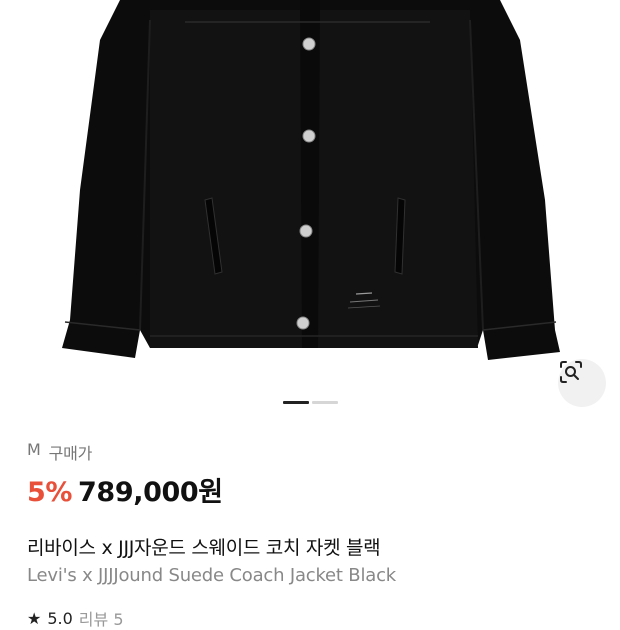 The image size is (620, 630). I want to click on size-purchase-row: M 구매가, so click(59, 452).